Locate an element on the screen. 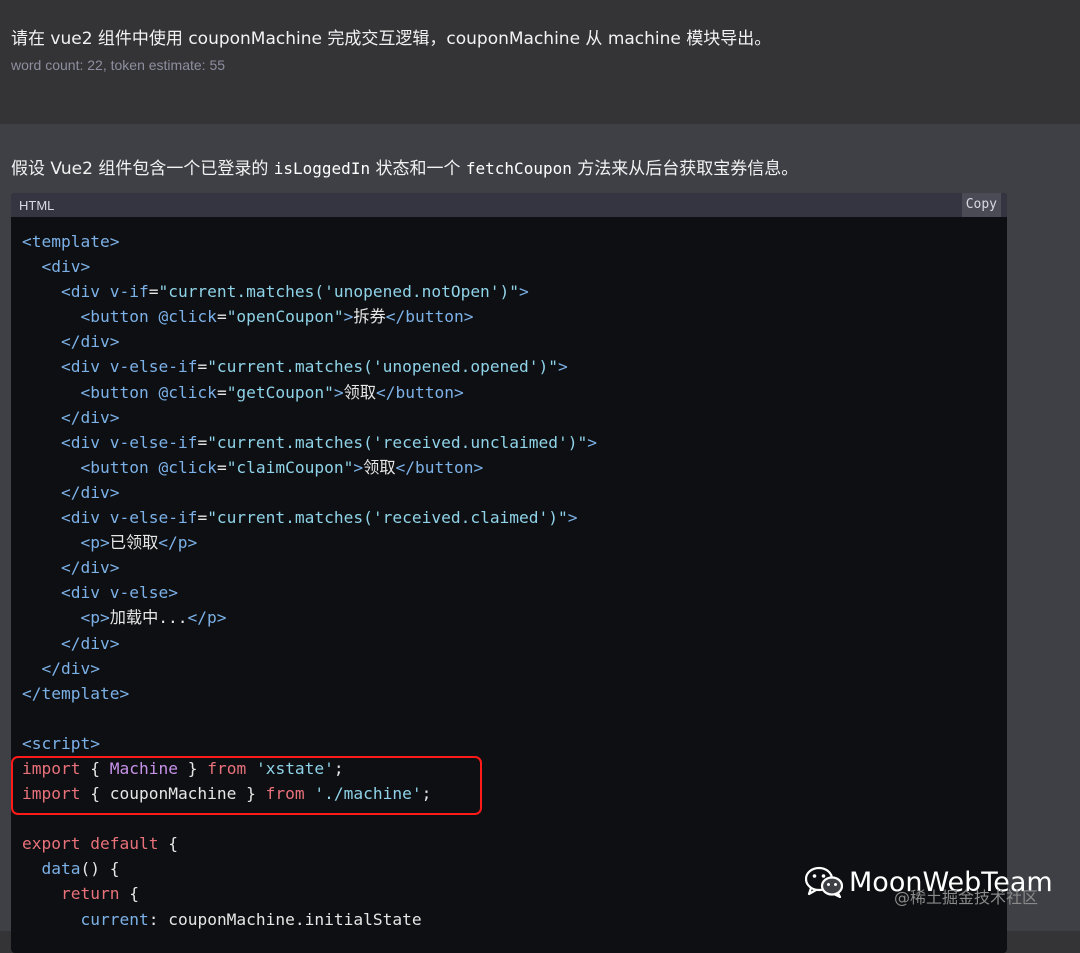 This screenshot has height=953, width=1080. code-token: <p> is located at coordinates (95, 618).